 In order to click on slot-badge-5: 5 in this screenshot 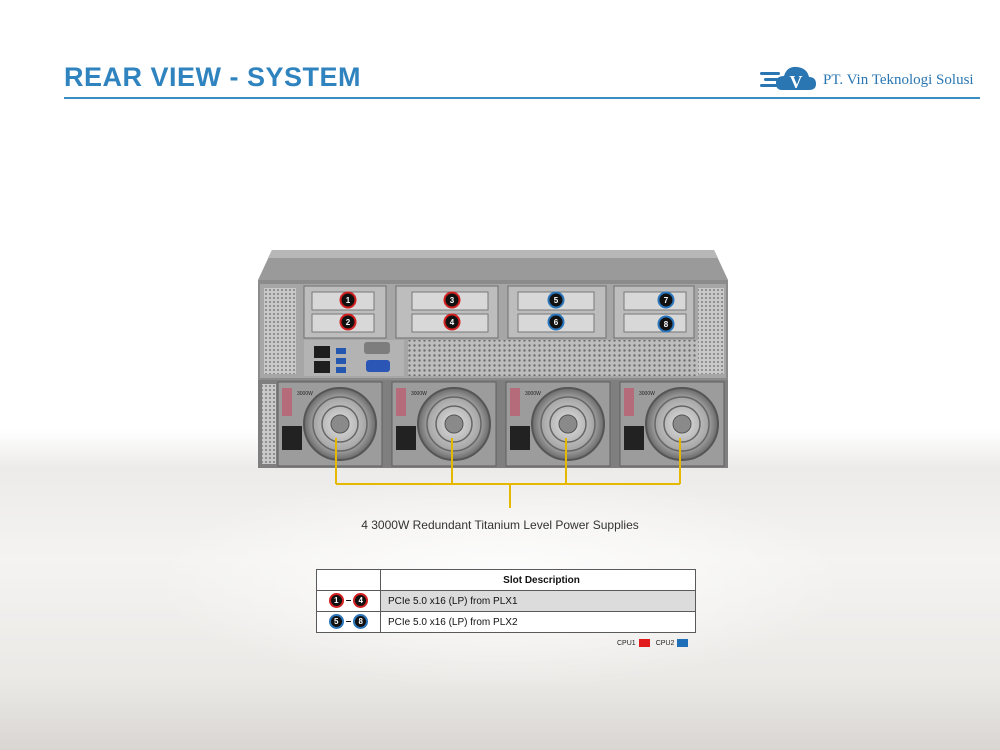, I will do `click(556, 300)`.